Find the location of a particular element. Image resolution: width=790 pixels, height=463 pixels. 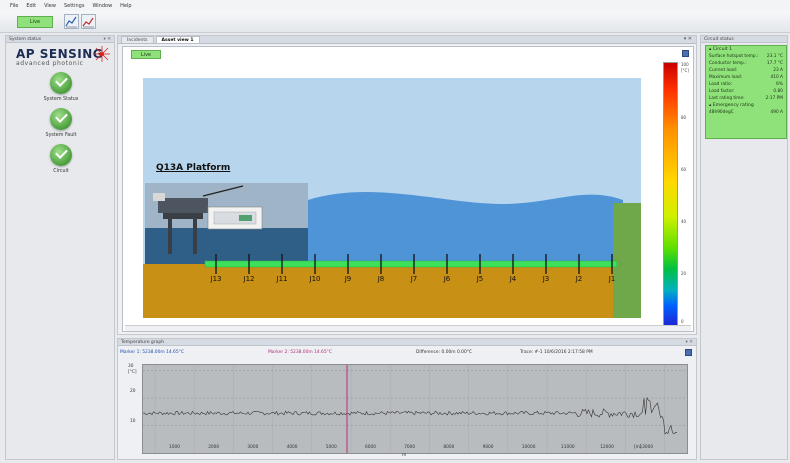

system-fault-indicator: System Fault is located at coordinates (61, 123).